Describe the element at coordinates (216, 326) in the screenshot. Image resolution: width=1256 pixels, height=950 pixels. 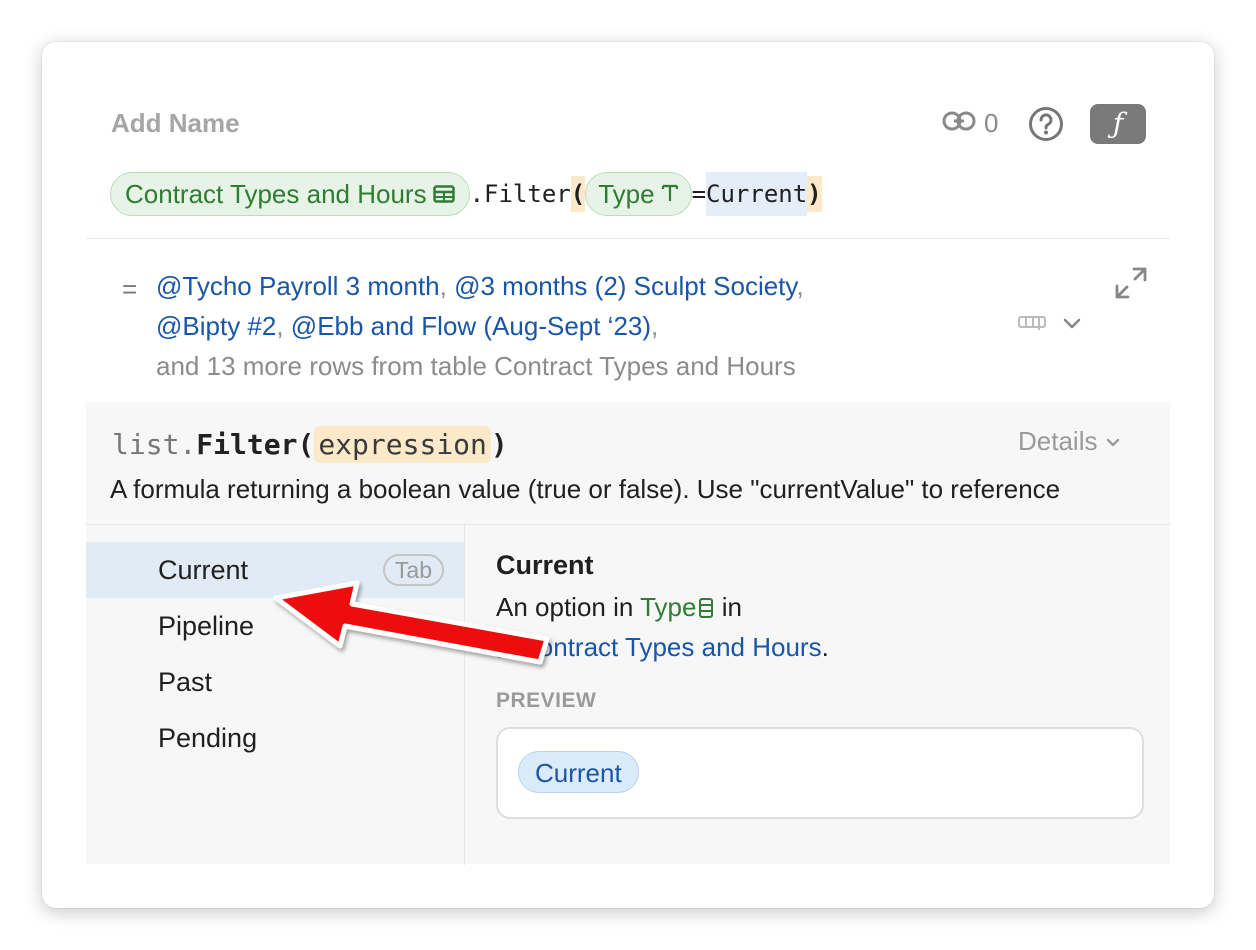
I see `result-row-link: @Bipty #2` at that location.